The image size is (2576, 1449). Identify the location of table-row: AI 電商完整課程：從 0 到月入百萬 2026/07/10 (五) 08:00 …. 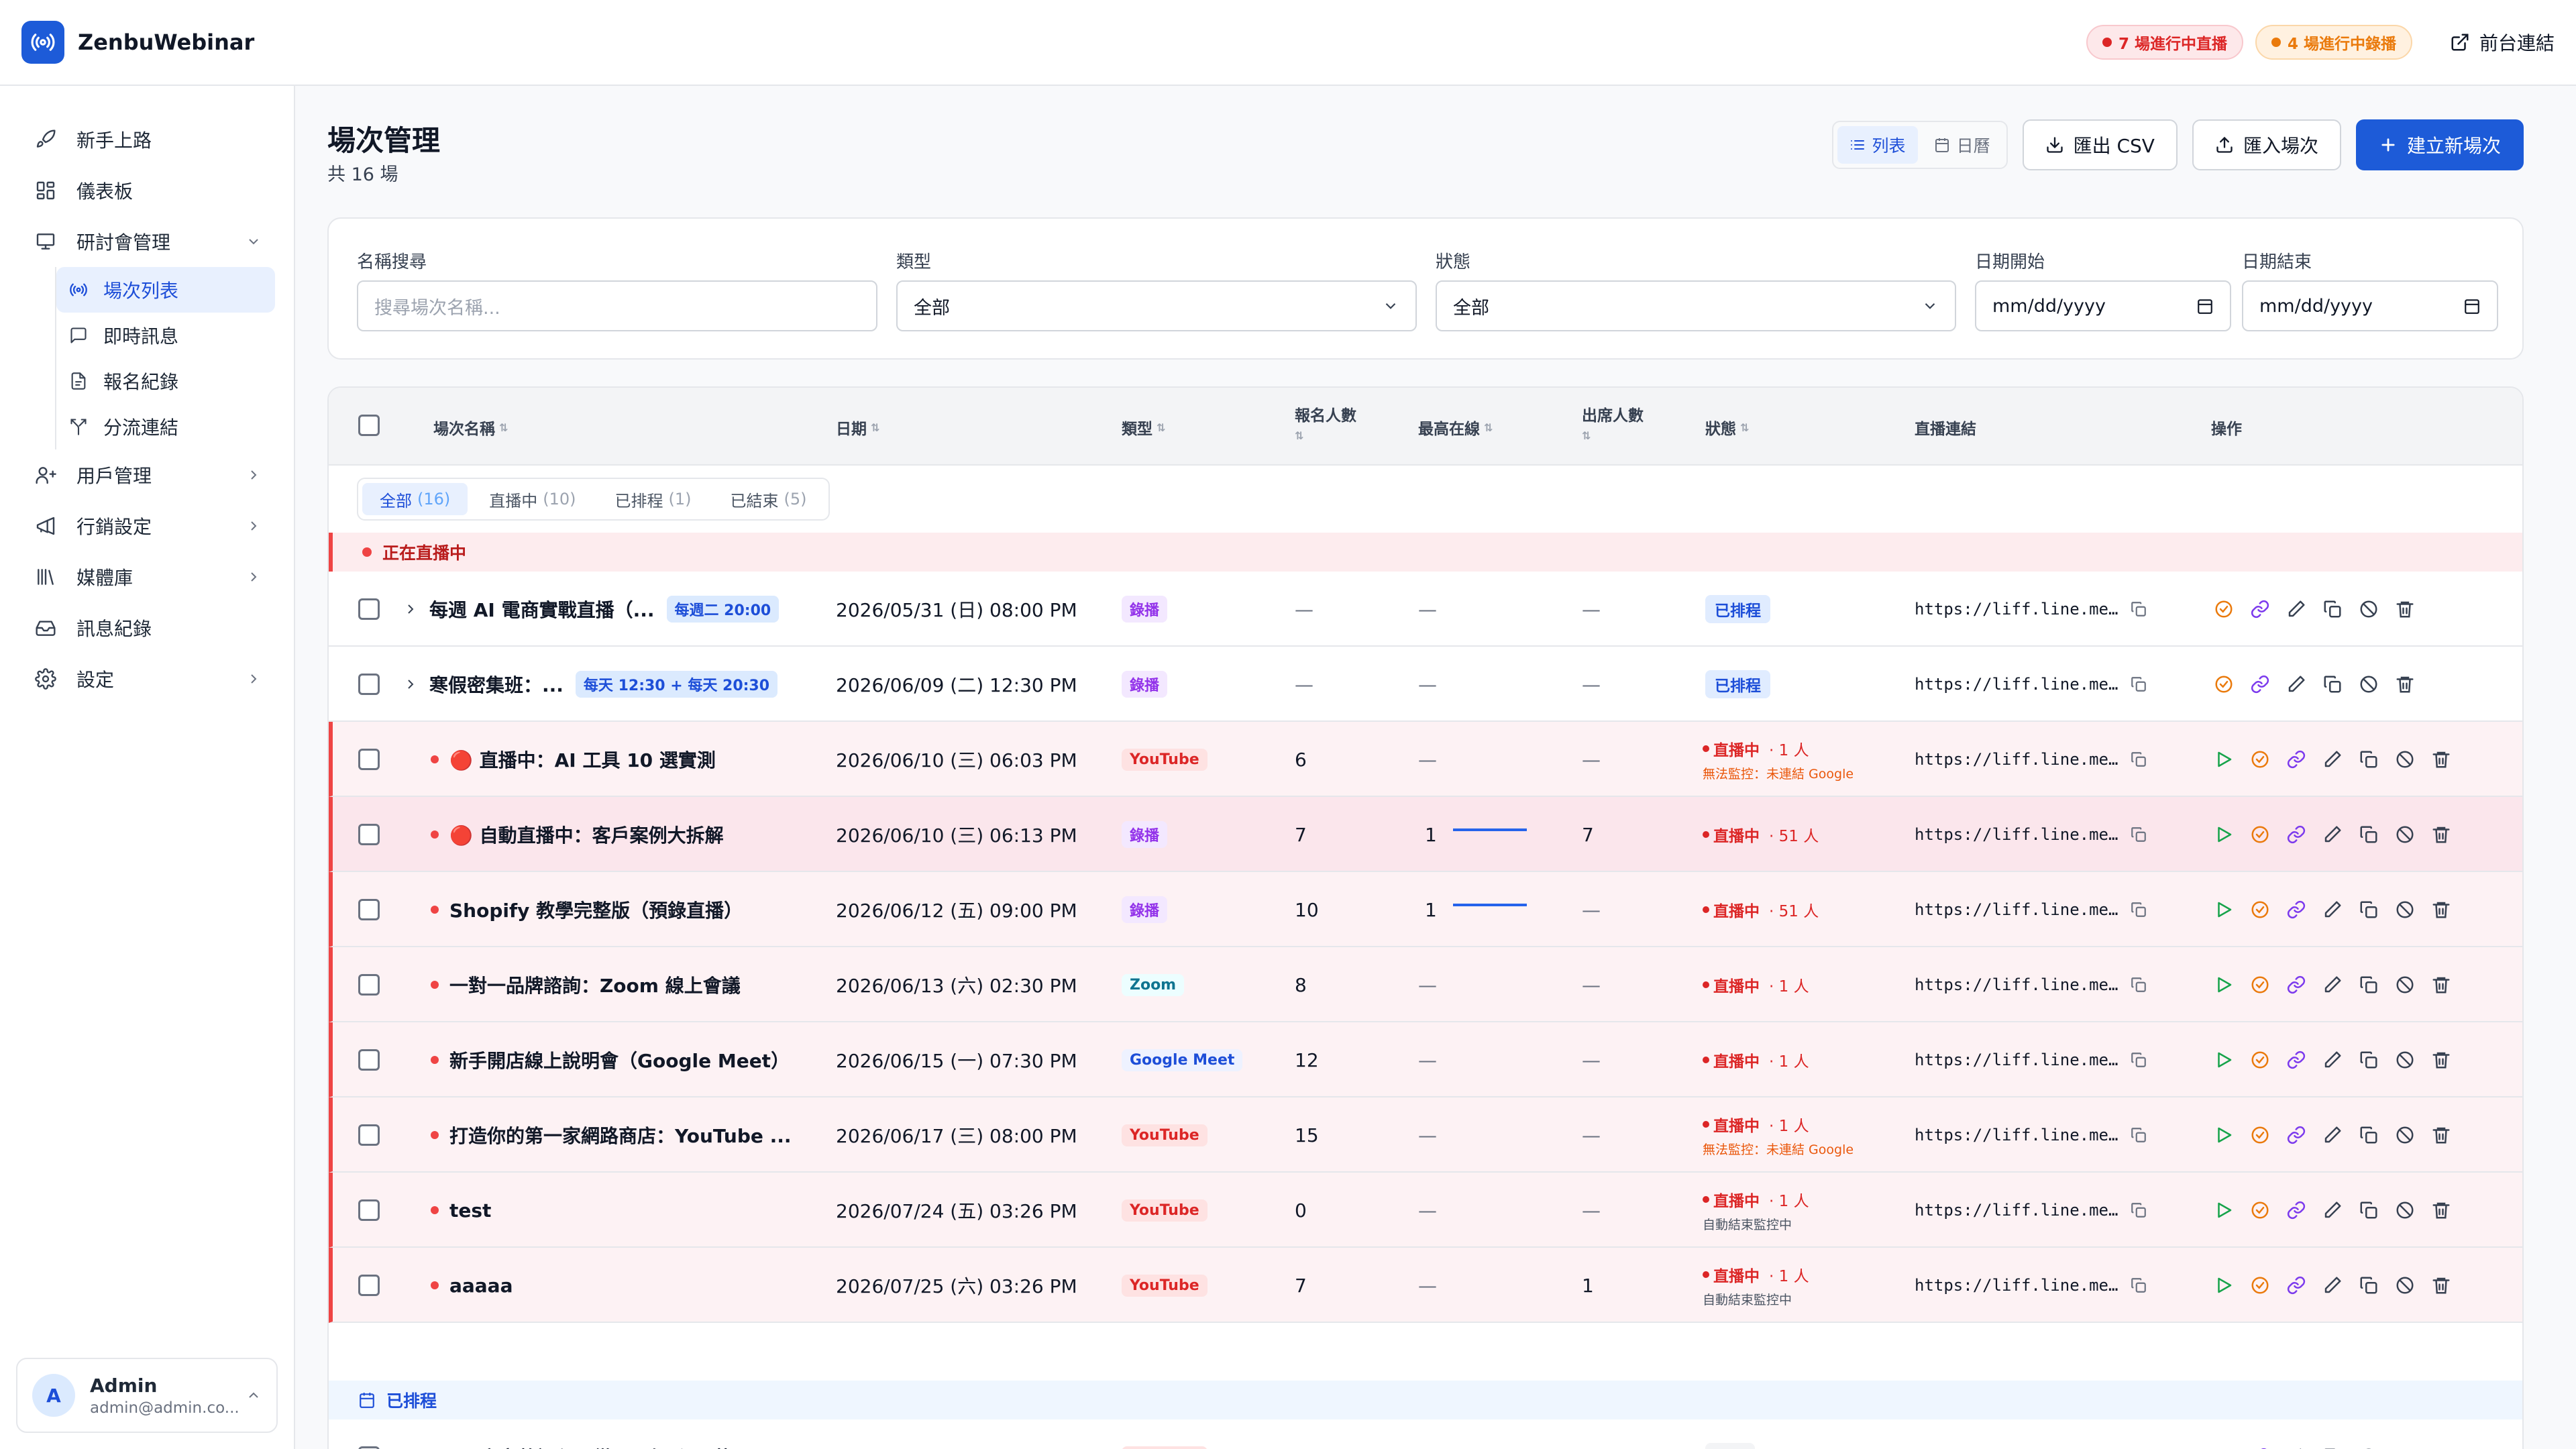
(1425, 1434).